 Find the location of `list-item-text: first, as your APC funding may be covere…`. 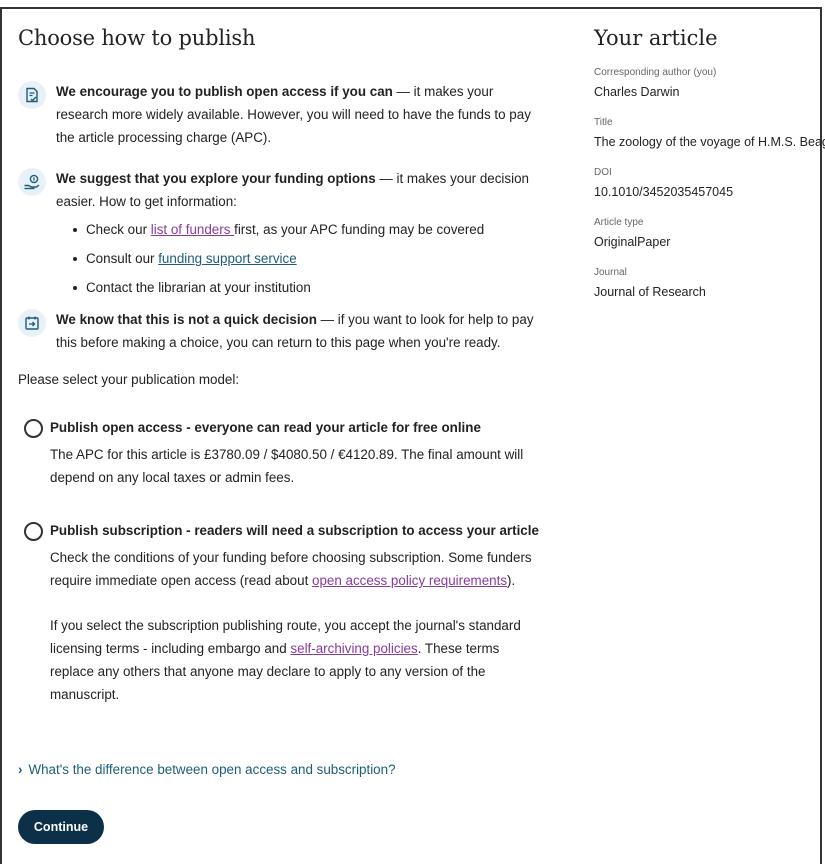

list-item-text: first, as your APC funding may be covere… is located at coordinates (359, 229).